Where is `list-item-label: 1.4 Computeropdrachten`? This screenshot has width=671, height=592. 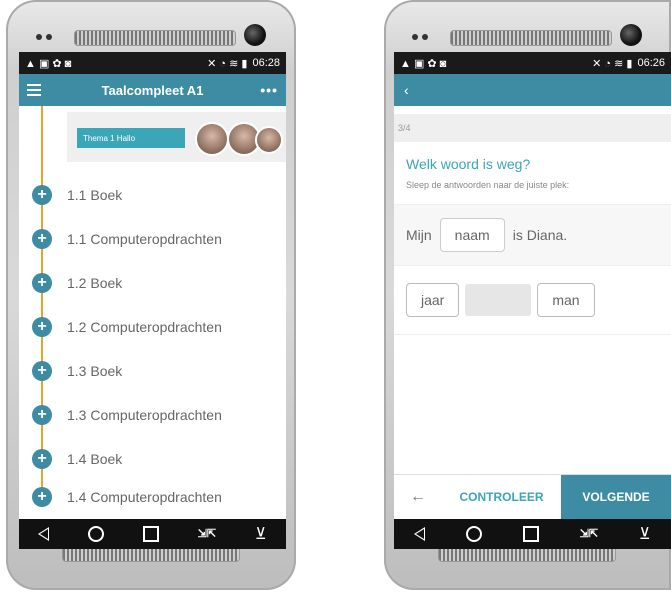 list-item-label: 1.4 Computeropdrachten is located at coordinates (144, 497).